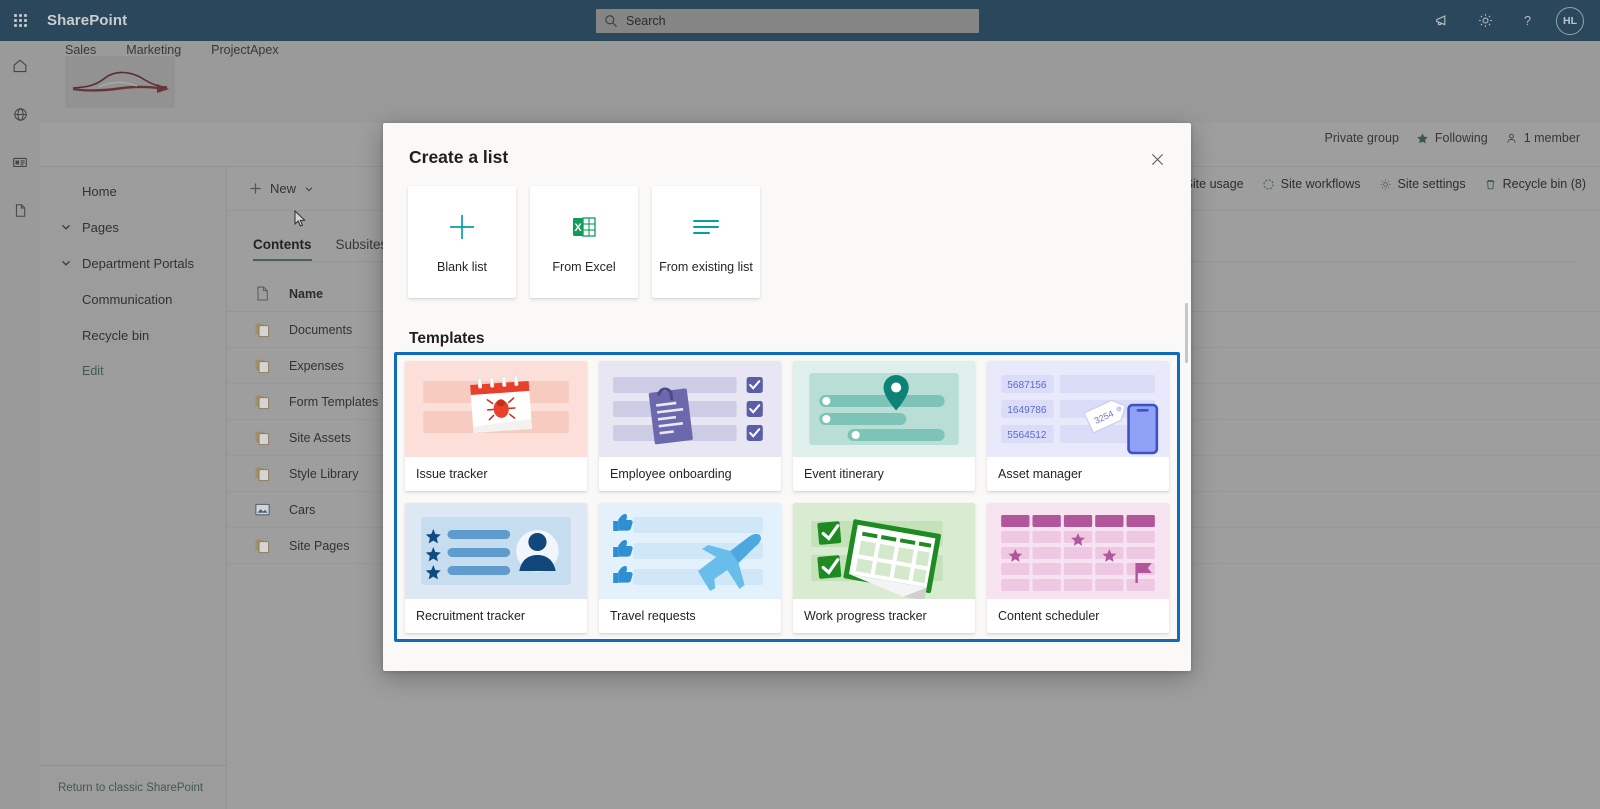 This screenshot has width=1600, height=809. Describe the element at coordinates (462, 267) in the screenshot. I see `option-label: Blank list` at that location.